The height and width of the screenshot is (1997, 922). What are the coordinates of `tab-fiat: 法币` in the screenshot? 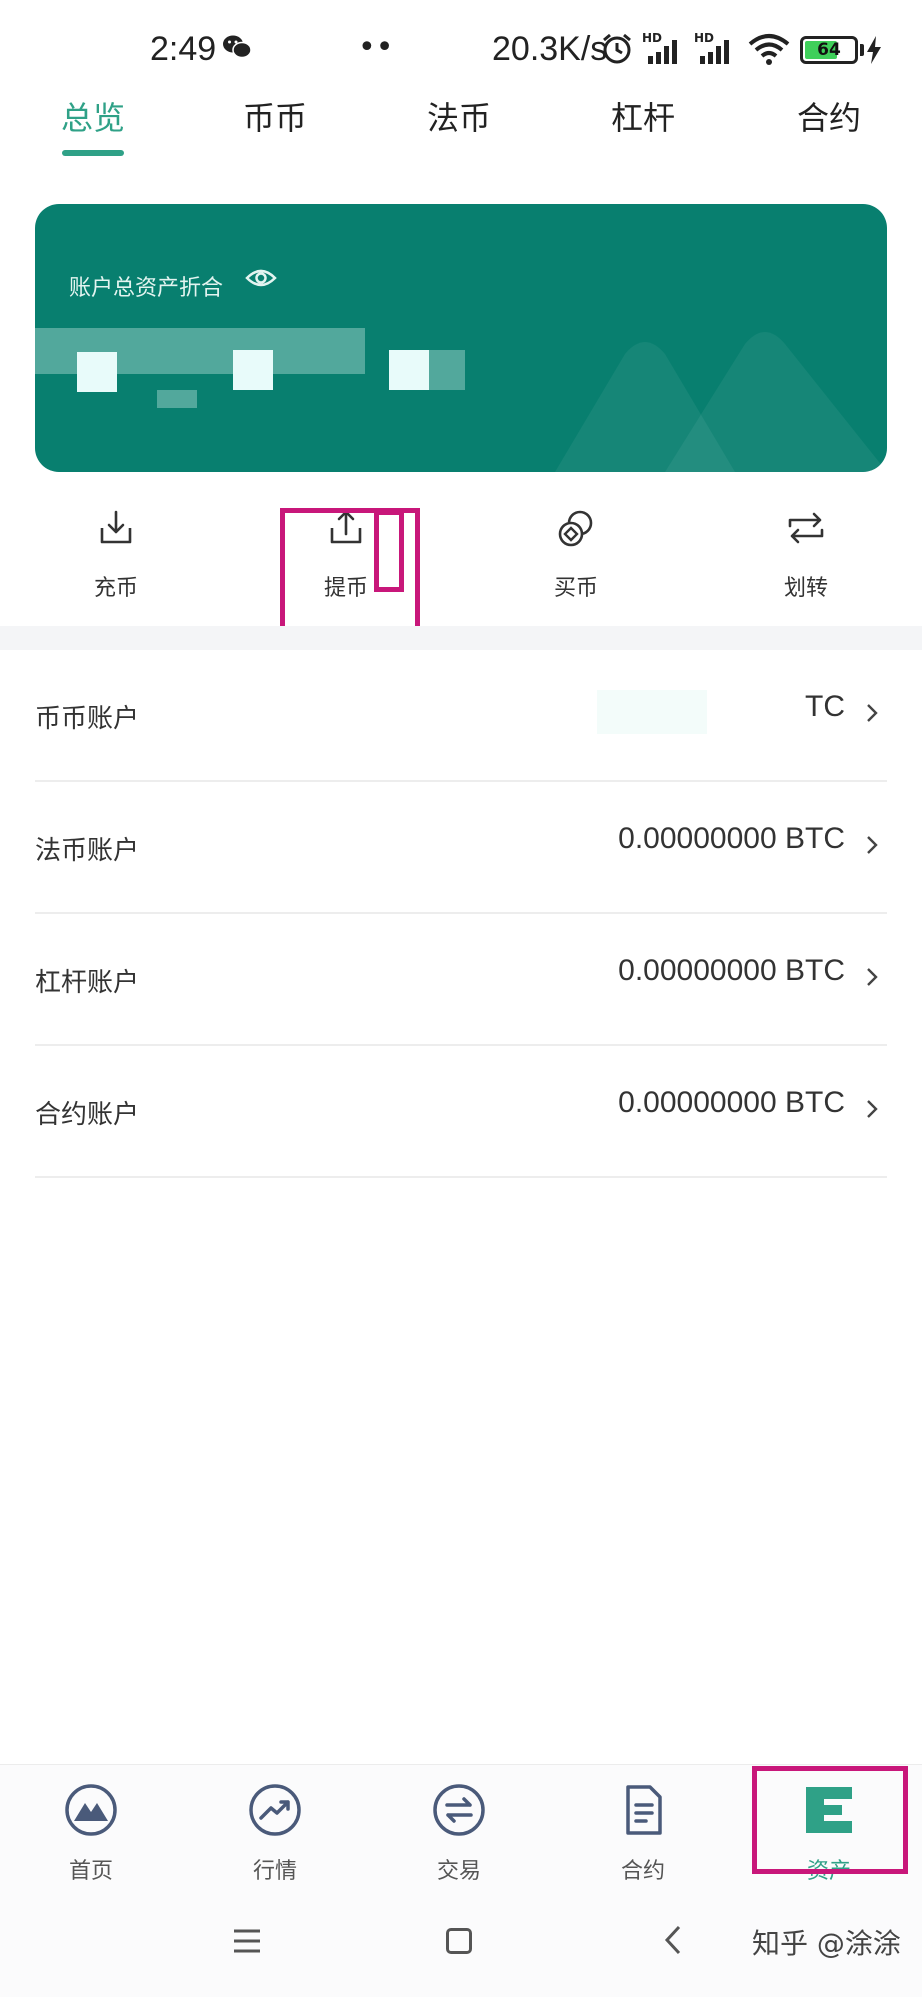 It's located at (459, 118).